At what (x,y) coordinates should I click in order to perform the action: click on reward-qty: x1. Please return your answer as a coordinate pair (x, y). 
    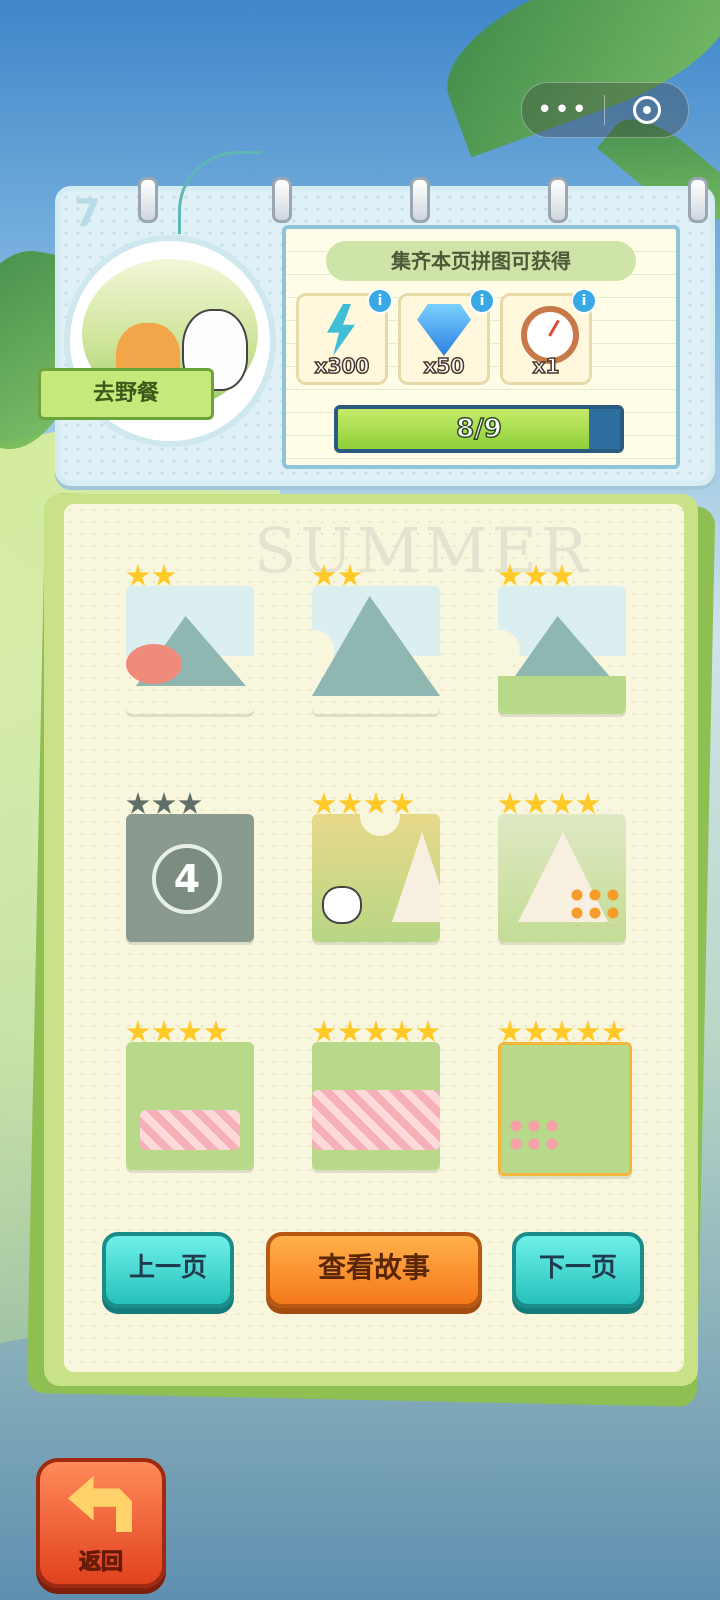
    Looking at the image, I should click on (546, 366).